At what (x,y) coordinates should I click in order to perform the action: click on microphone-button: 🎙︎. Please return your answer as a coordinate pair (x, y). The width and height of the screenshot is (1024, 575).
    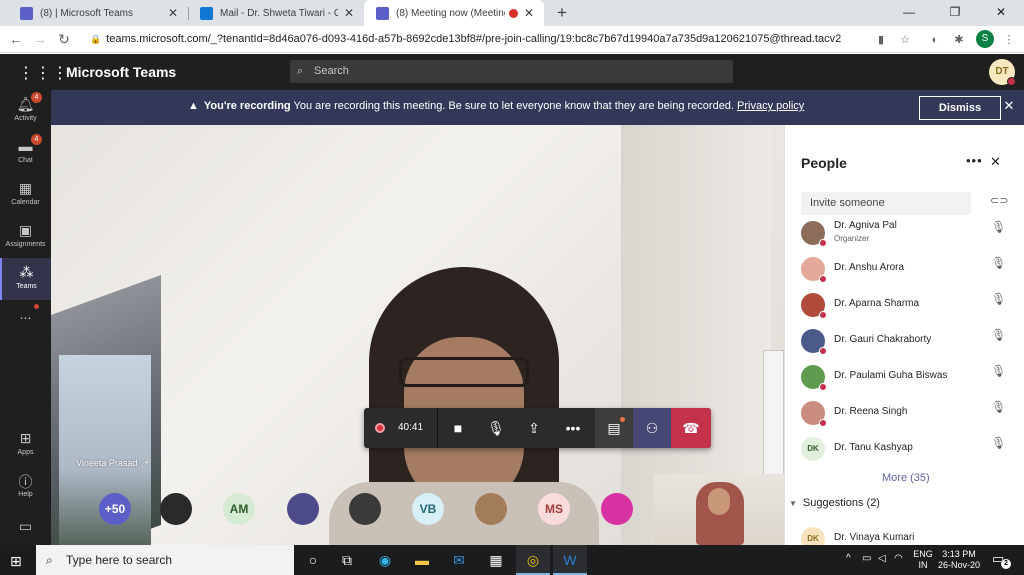
    Looking at the image, I should click on (496, 428).